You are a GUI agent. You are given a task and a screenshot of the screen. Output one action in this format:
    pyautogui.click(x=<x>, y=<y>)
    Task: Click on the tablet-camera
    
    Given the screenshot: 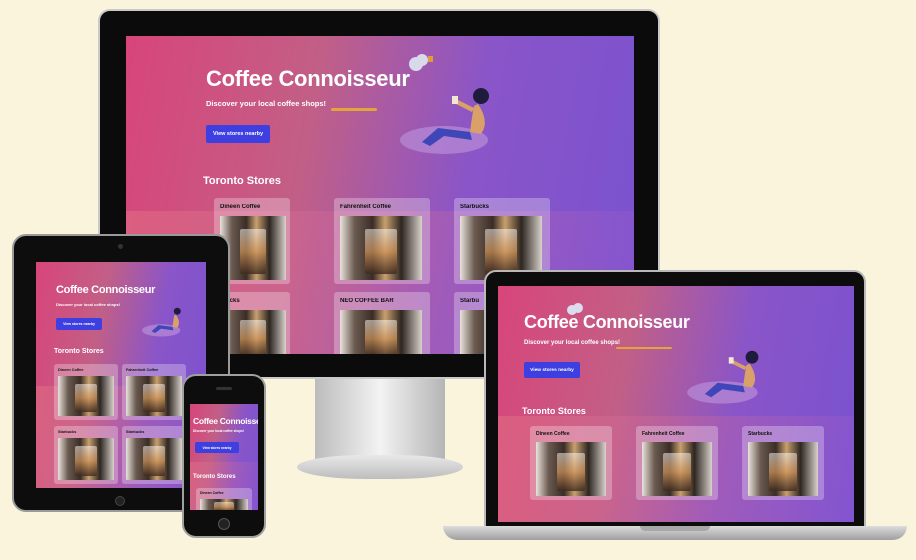 What is the action you would take?
    pyautogui.click(x=120, y=246)
    